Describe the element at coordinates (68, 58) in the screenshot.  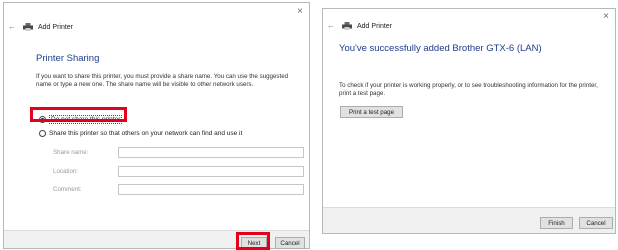
I see `page-title: Printer Sharing` at that location.